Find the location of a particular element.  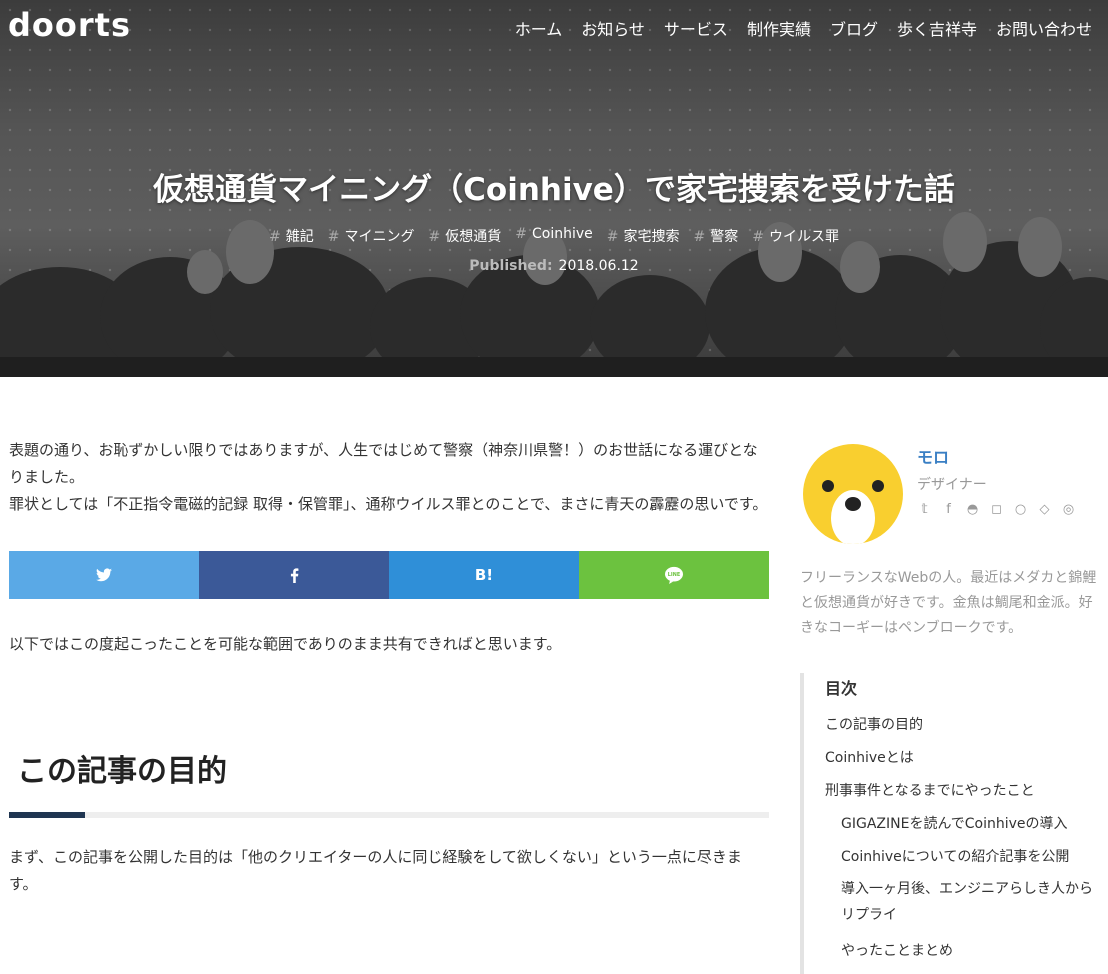

dribbble-icon: ◎ is located at coordinates (1068, 509).